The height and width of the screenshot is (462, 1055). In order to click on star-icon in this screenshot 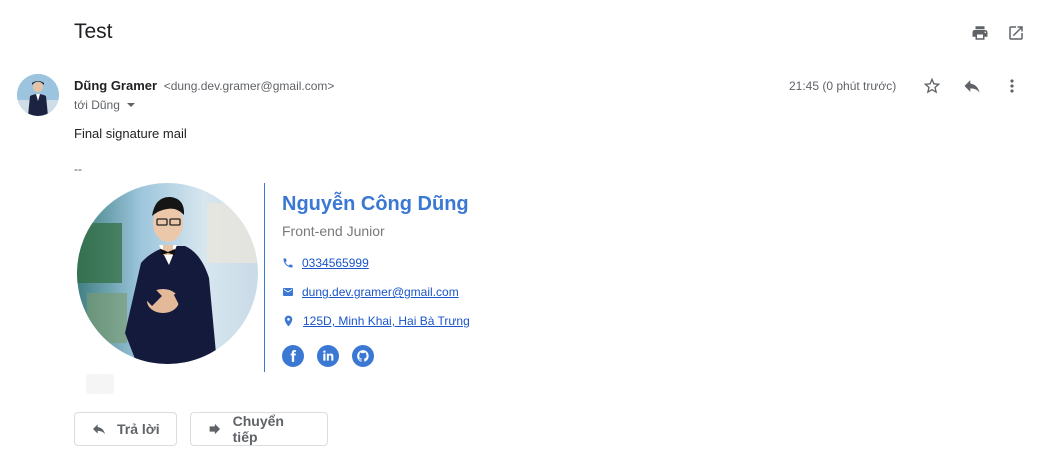, I will do `click(932, 86)`.